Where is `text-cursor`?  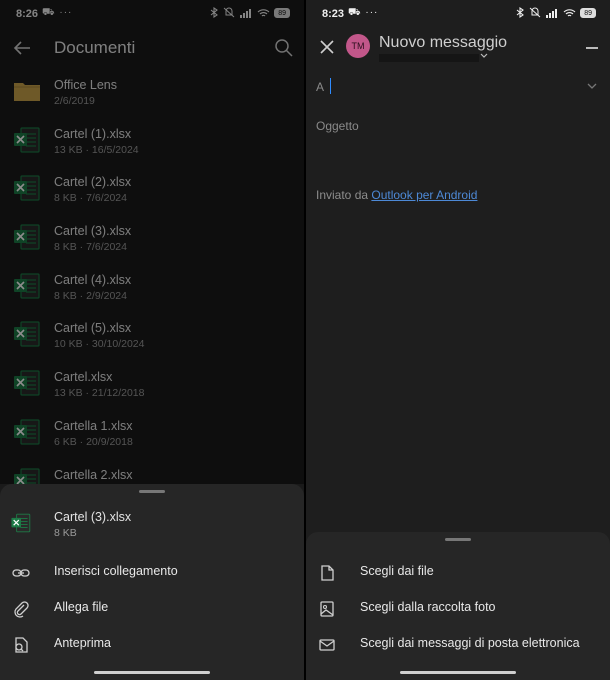
text-cursor is located at coordinates (330, 86).